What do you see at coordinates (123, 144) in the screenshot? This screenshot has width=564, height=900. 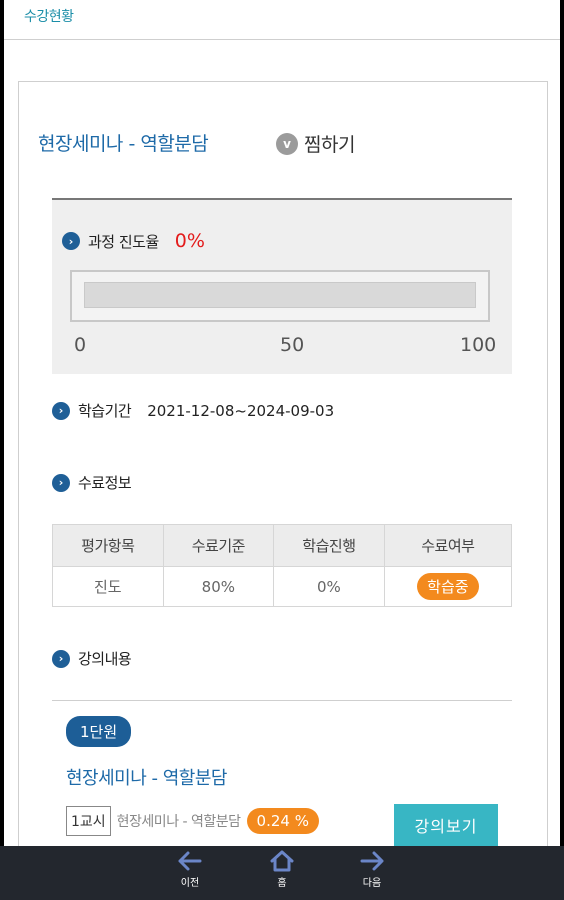 I see `course-title: 현장세미나 - 역할분담` at bounding box center [123, 144].